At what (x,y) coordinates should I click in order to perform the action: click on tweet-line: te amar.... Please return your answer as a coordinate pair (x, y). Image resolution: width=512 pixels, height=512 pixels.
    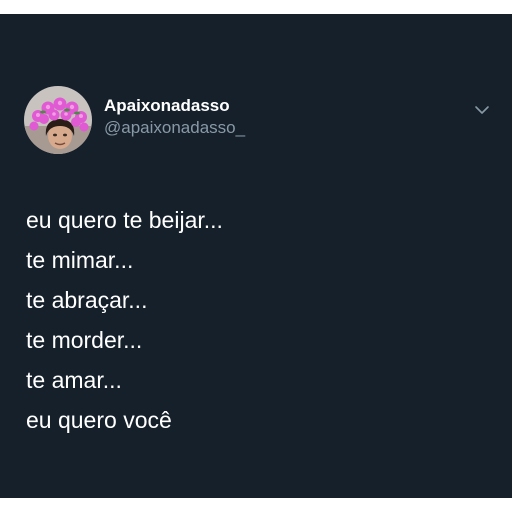
    Looking at the image, I should click on (74, 380).